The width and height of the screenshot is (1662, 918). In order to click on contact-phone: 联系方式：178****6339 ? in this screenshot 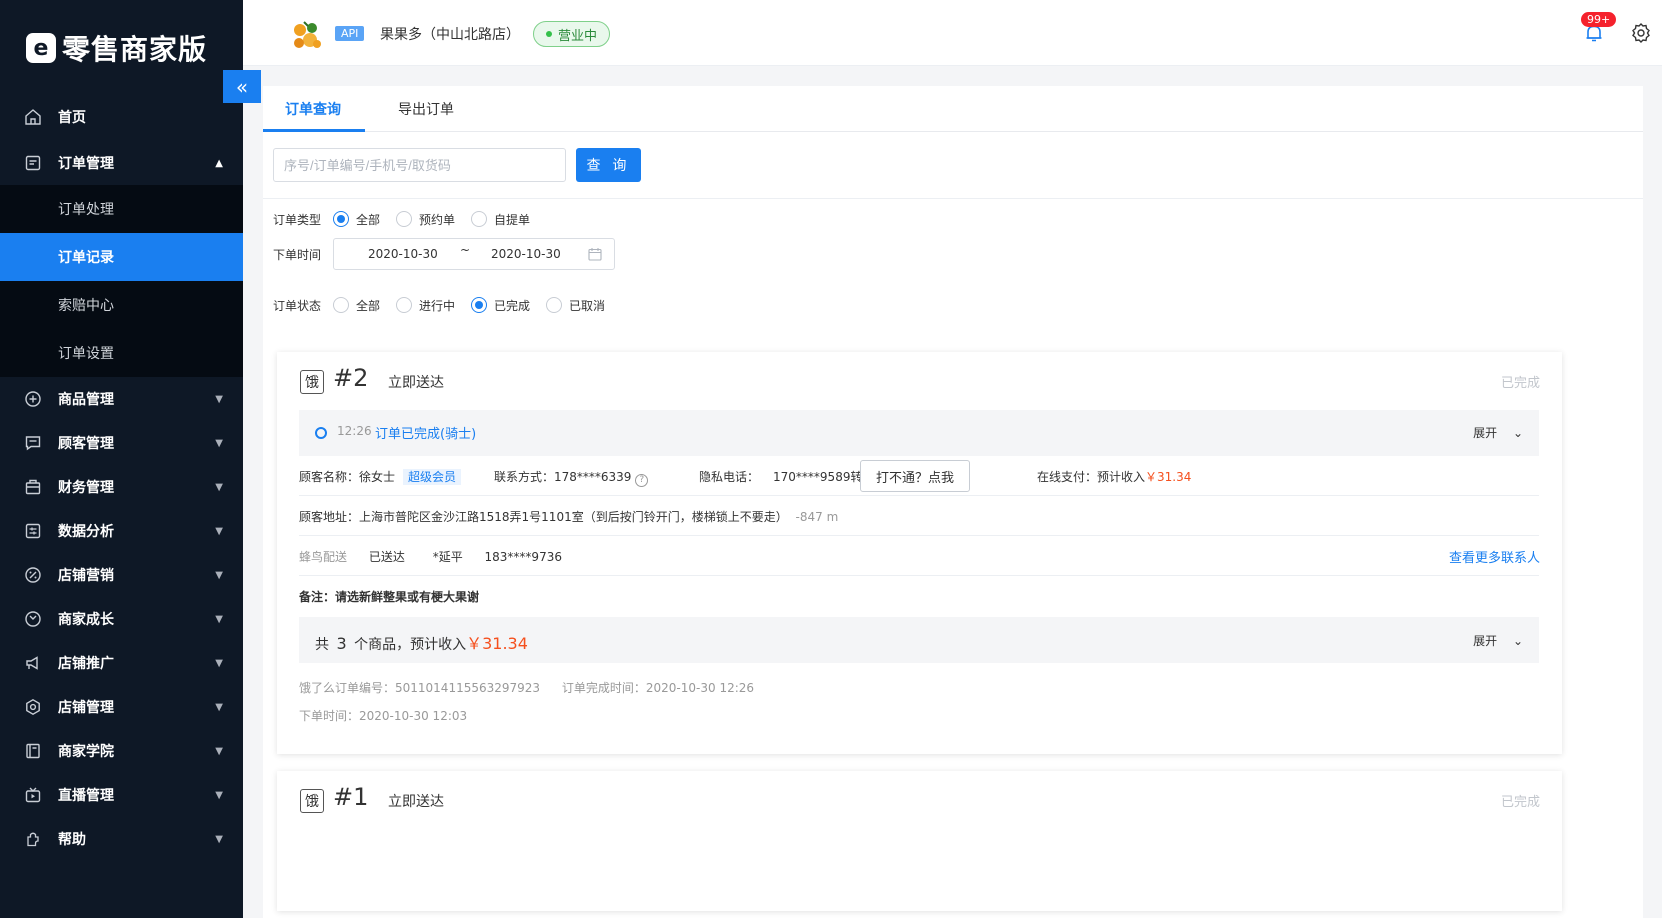, I will do `click(571, 477)`.